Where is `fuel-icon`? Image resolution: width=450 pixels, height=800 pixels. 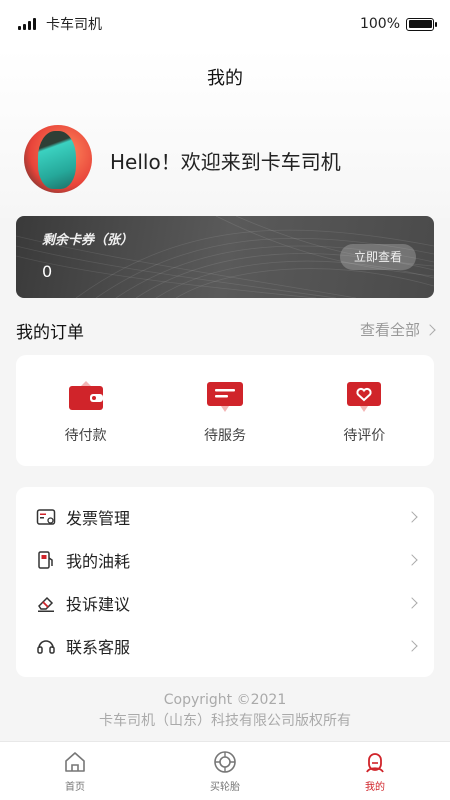
fuel-icon is located at coordinates (45, 559).